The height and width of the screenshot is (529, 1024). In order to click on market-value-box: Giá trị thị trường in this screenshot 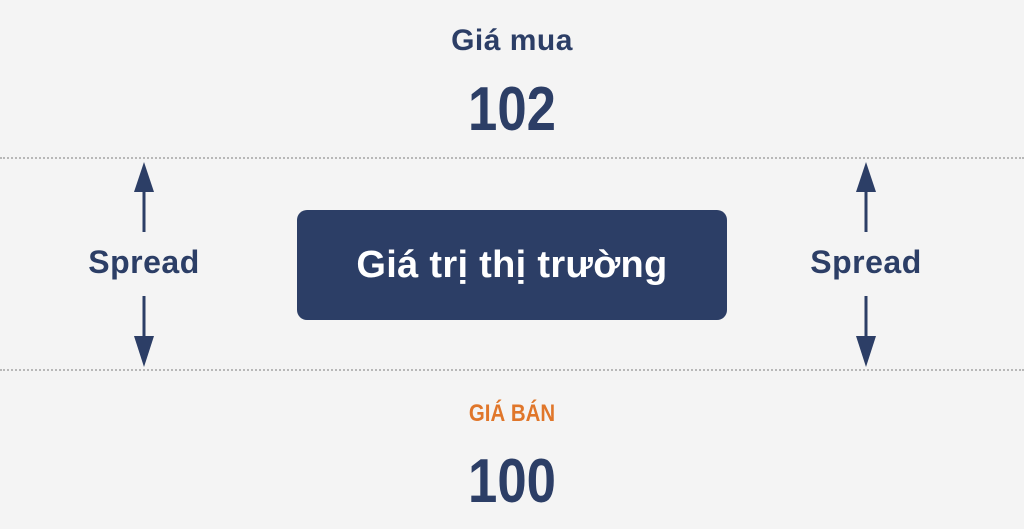, I will do `click(512, 265)`.